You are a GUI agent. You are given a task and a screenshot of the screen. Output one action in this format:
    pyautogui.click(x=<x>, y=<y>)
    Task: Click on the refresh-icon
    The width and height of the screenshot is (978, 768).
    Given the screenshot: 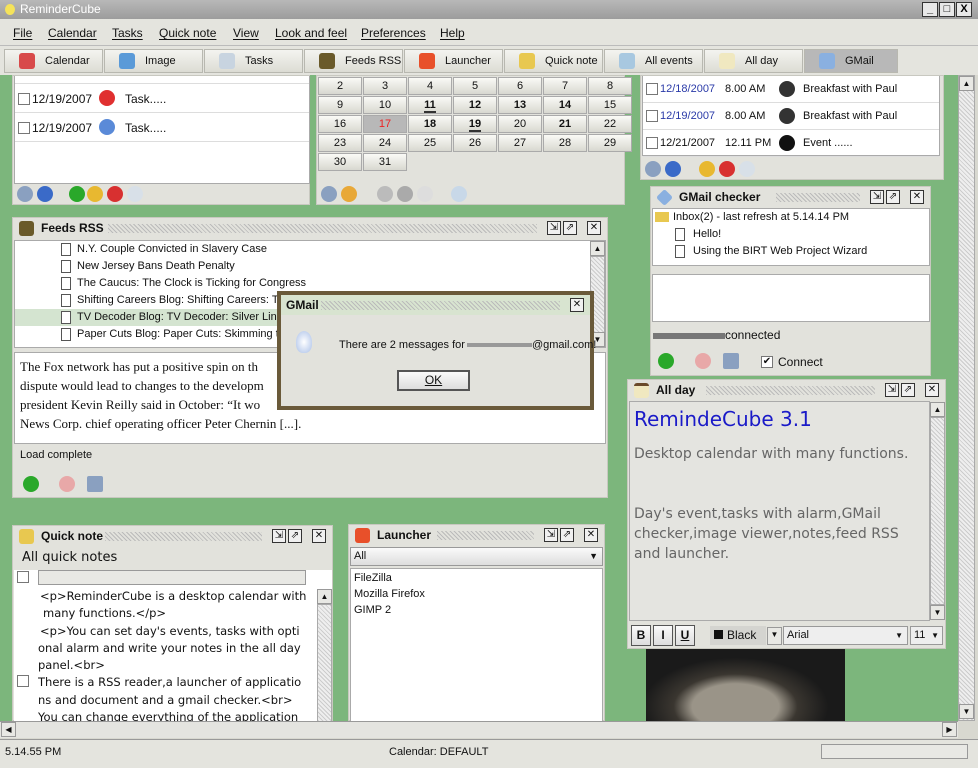 What is the action you would take?
    pyautogui.click(x=666, y=361)
    